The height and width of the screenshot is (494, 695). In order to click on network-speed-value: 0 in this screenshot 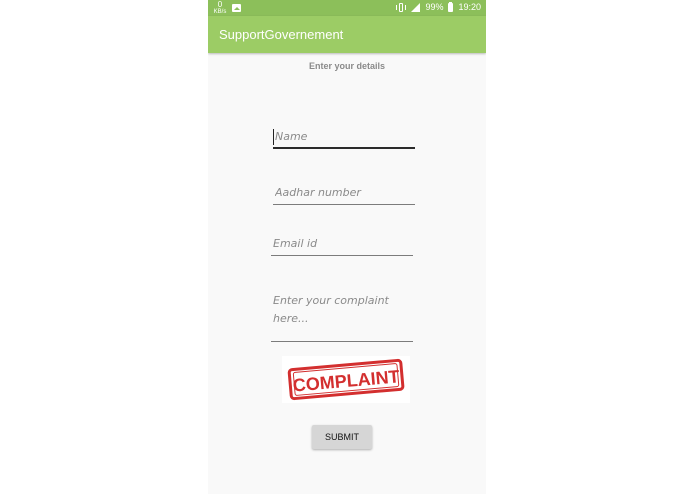, I will do `click(220, 4)`.